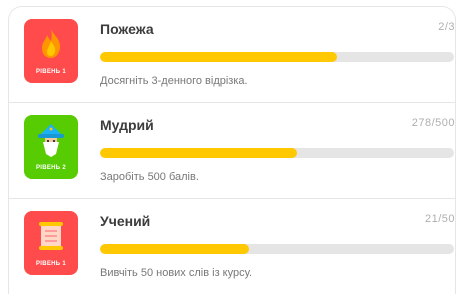  What do you see at coordinates (149, 177) in the screenshot?
I see `achievement-description: Заробіть 500 балів.` at bounding box center [149, 177].